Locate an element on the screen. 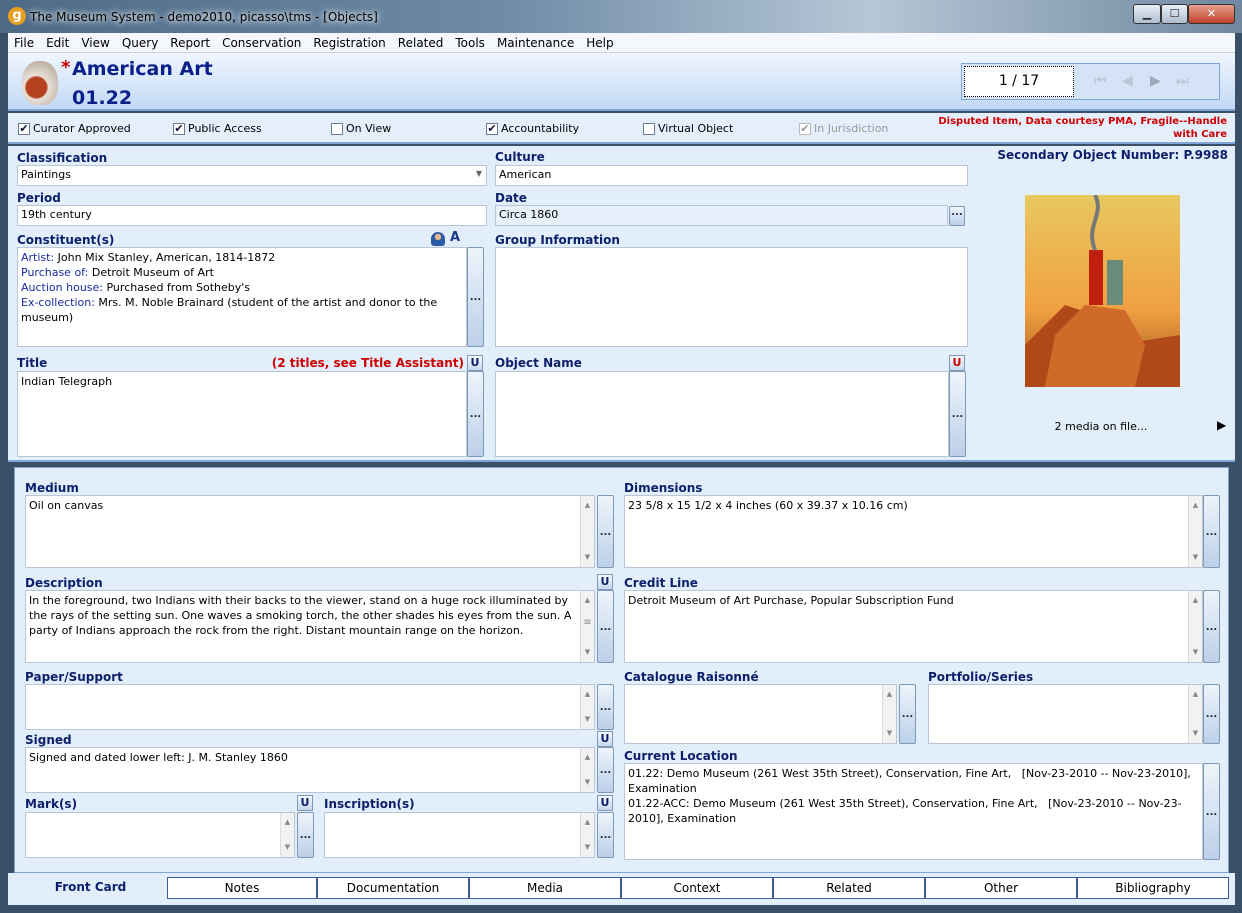 Image resolution: width=1242 pixels, height=913 pixels. period-input: 19th century is located at coordinates (252, 215).